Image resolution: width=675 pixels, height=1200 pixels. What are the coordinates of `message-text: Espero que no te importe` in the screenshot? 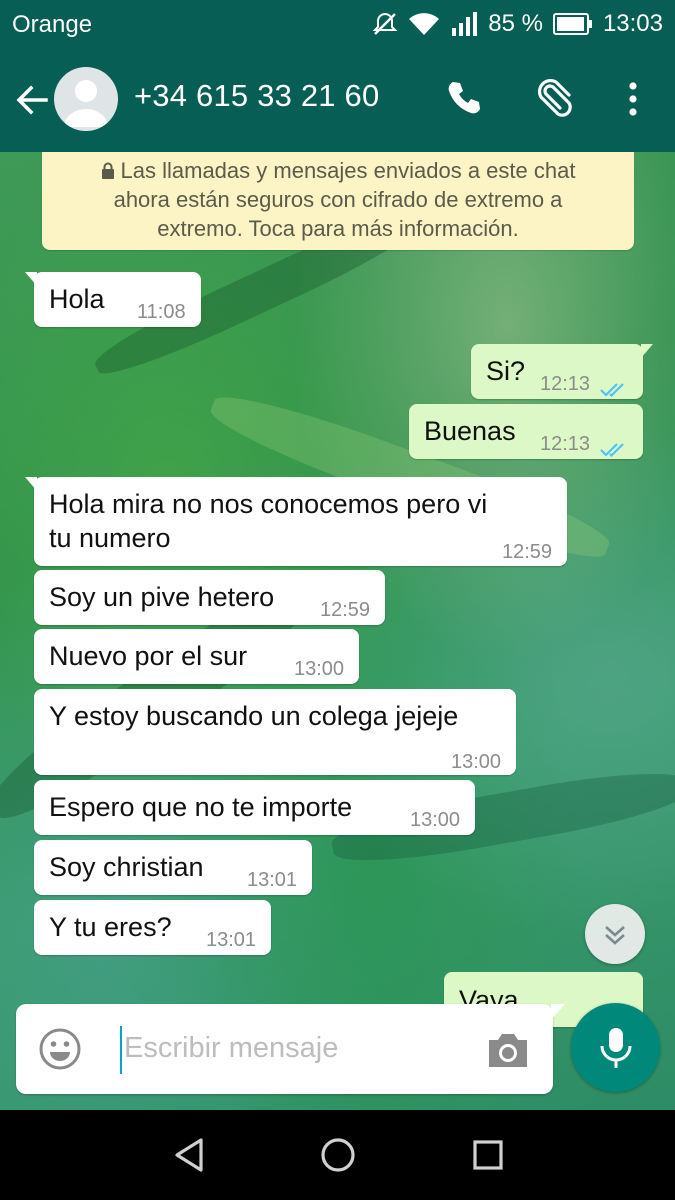 It's located at (201, 807).